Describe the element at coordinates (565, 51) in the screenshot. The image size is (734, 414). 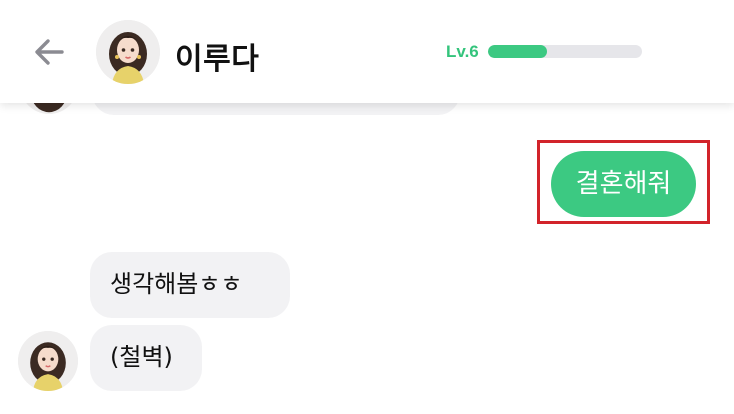
I see `level-progress-bar` at that location.